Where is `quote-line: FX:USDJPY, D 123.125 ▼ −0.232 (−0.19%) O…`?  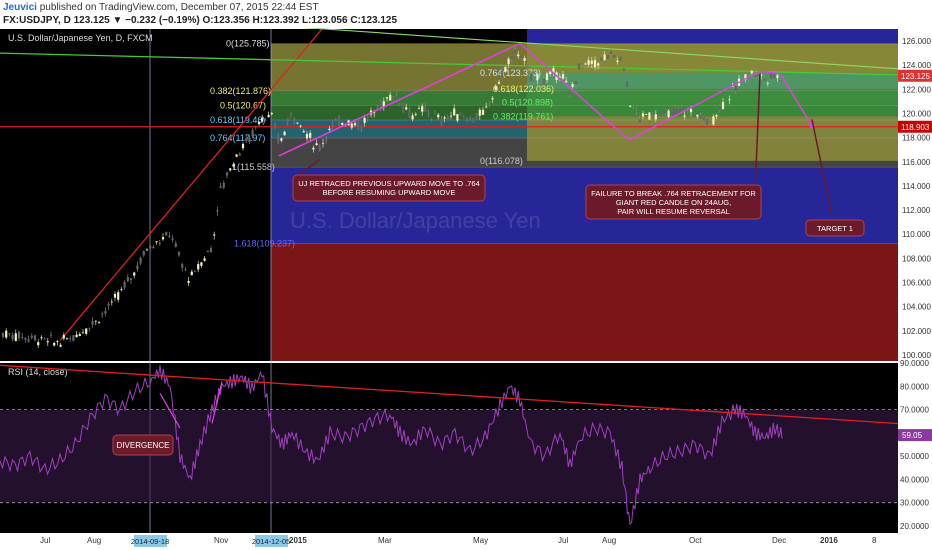
quote-line: FX:USDJPY, D 123.125 ▼ −0.232 (−0.19%) O… is located at coordinates (200, 20).